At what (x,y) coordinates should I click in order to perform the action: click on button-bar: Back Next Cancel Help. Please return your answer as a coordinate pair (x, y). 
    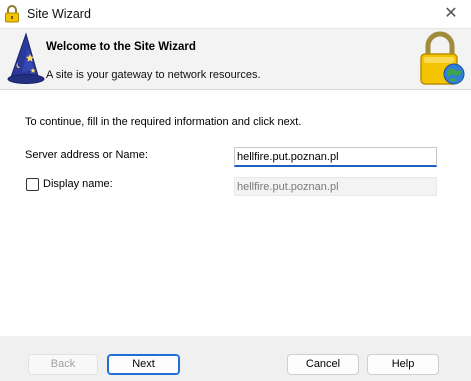
    Looking at the image, I should click on (235, 358).